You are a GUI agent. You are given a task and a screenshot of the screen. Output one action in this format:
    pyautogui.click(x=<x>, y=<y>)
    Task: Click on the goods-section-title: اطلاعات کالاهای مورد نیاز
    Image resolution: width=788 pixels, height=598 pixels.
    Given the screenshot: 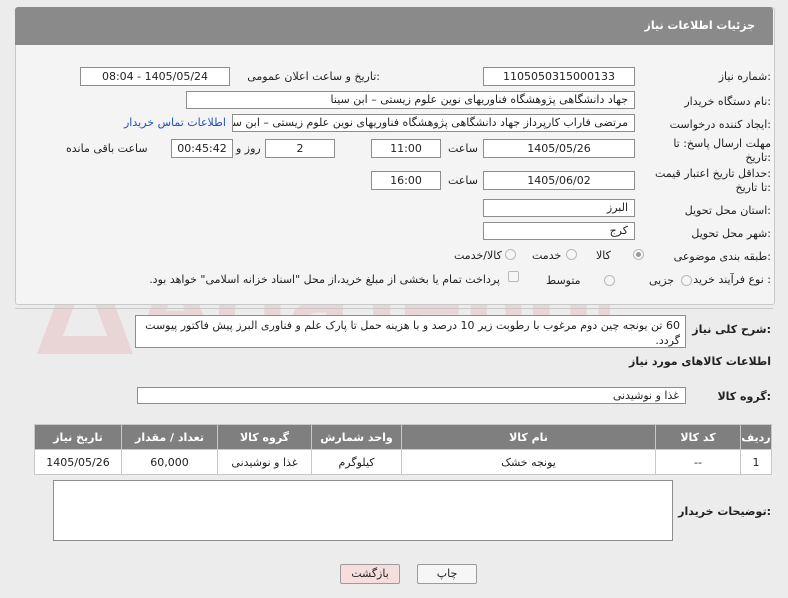 What is the action you would take?
    pyautogui.click(x=700, y=361)
    